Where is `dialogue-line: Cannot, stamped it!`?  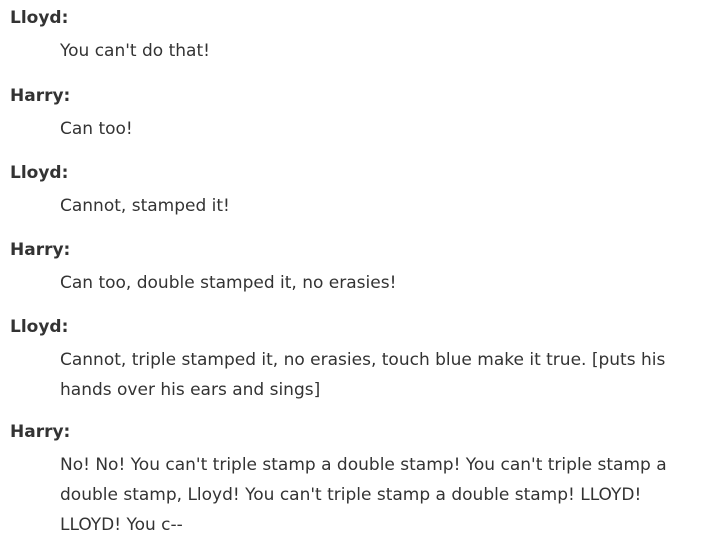 dialogue-line: Cannot, stamped it! is located at coordinates (145, 206).